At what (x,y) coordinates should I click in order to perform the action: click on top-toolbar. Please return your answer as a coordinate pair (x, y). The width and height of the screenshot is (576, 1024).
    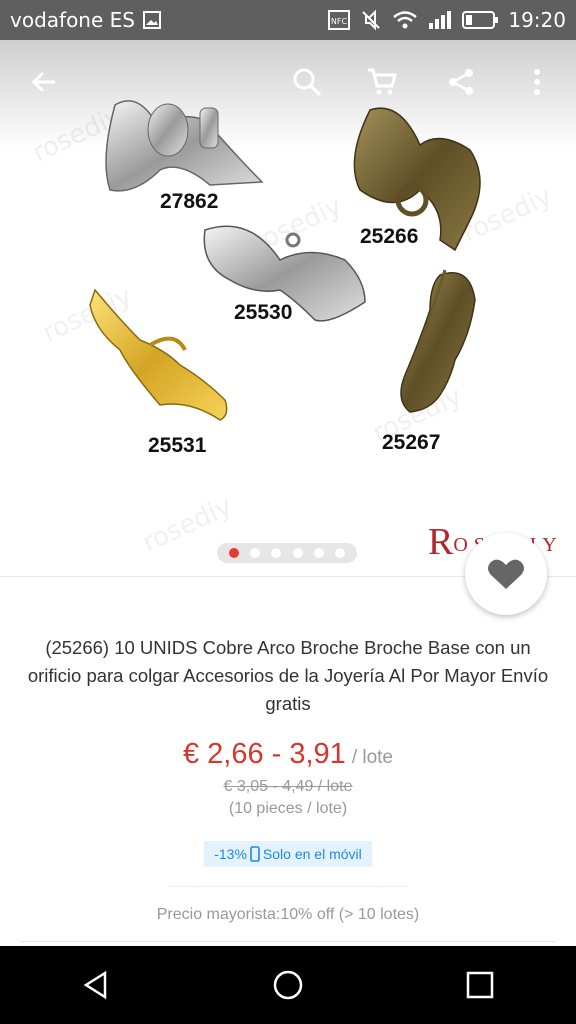
    Looking at the image, I should click on (288, 85).